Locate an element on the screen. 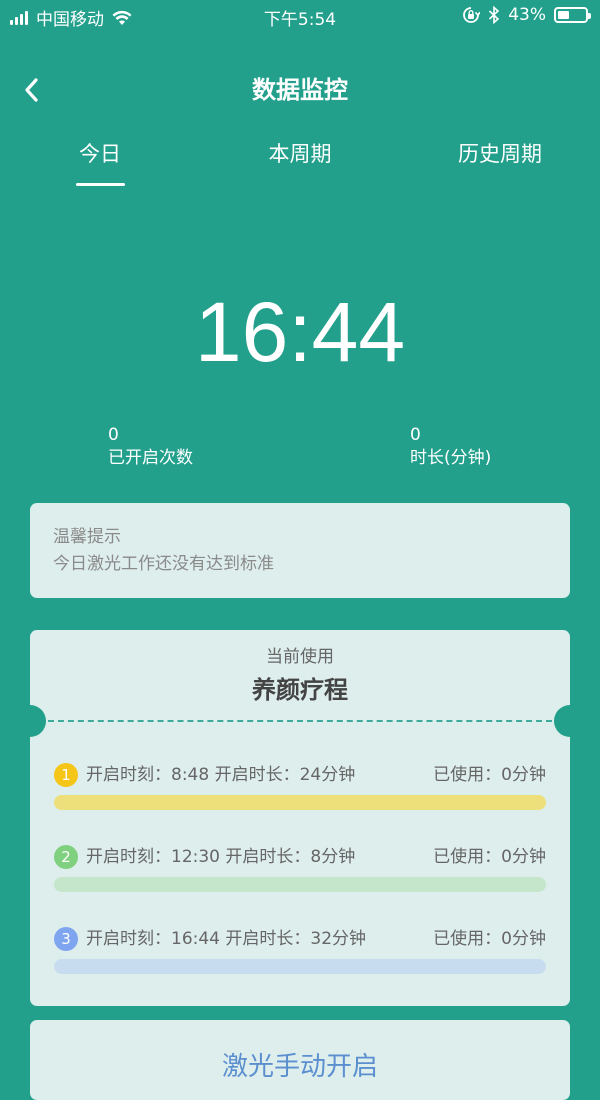  manual-laser-start-label: 激光手动开启 is located at coordinates (299, 1067).